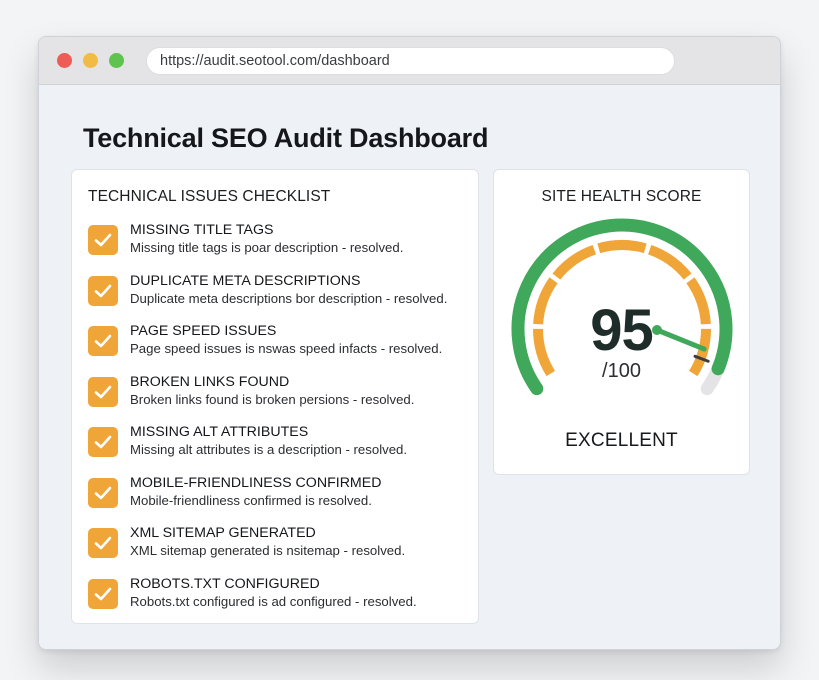 This screenshot has height=680, width=819. I want to click on address-bar: https://audit.seotool.com/dashboard, so click(410, 61).